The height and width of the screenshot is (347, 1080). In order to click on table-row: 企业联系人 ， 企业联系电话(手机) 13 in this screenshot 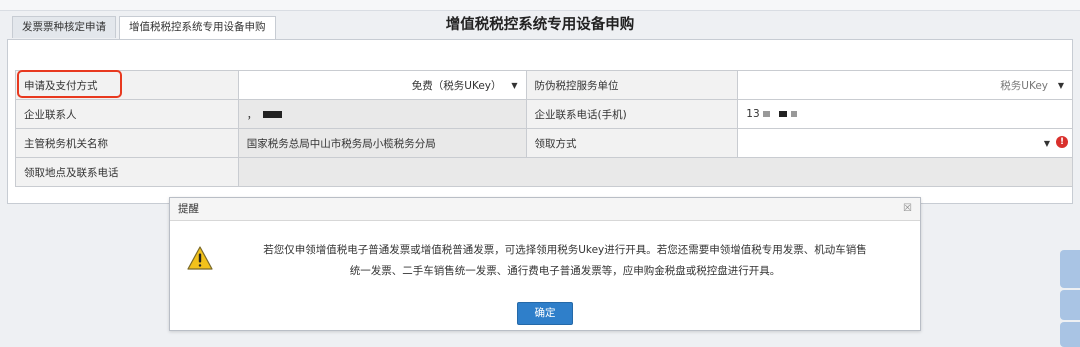, I will do `click(544, 114)`.